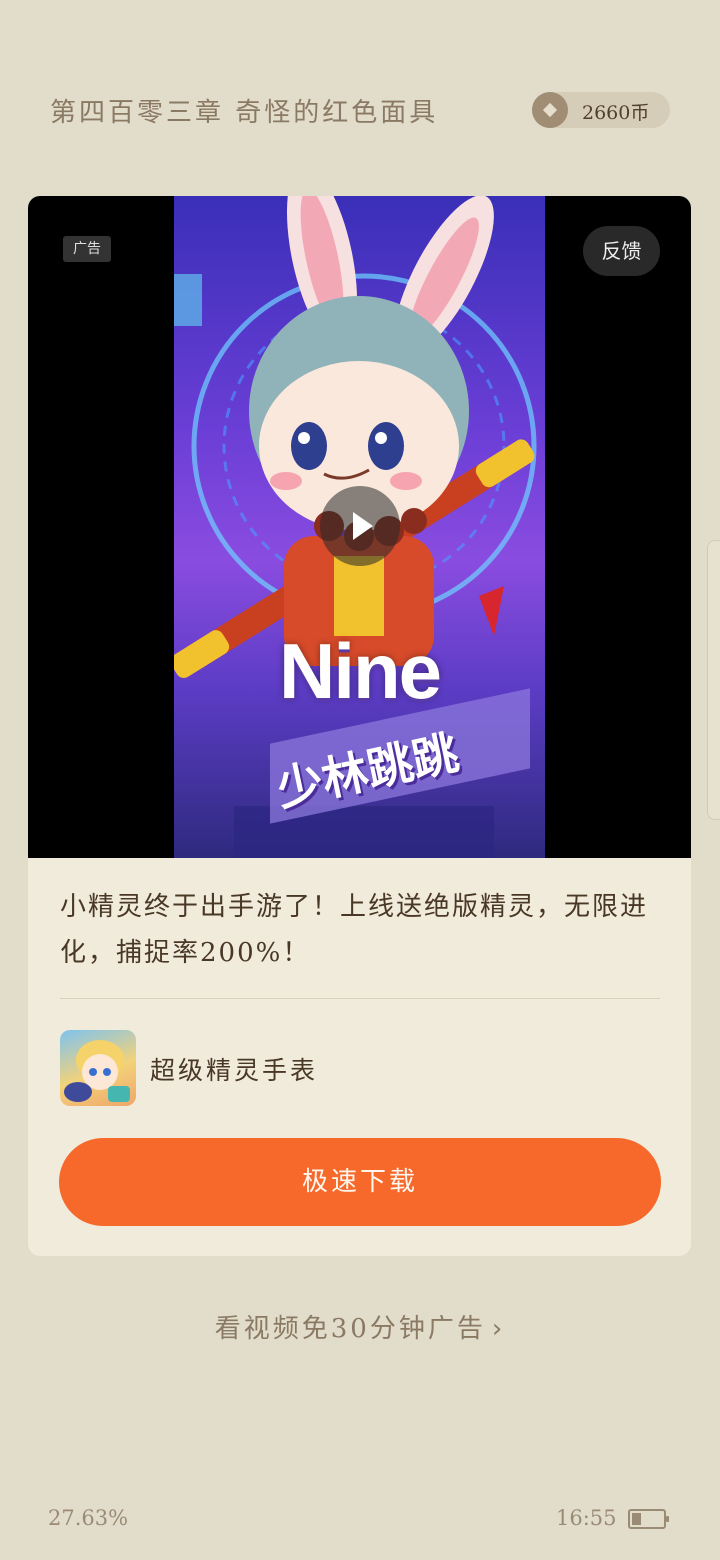 This screenshot has height=1560, width=720. What do you see at coordinates (87, 249) in the screenshot?
I see `ad-badge: 广告` at bounding box center [87, 249].